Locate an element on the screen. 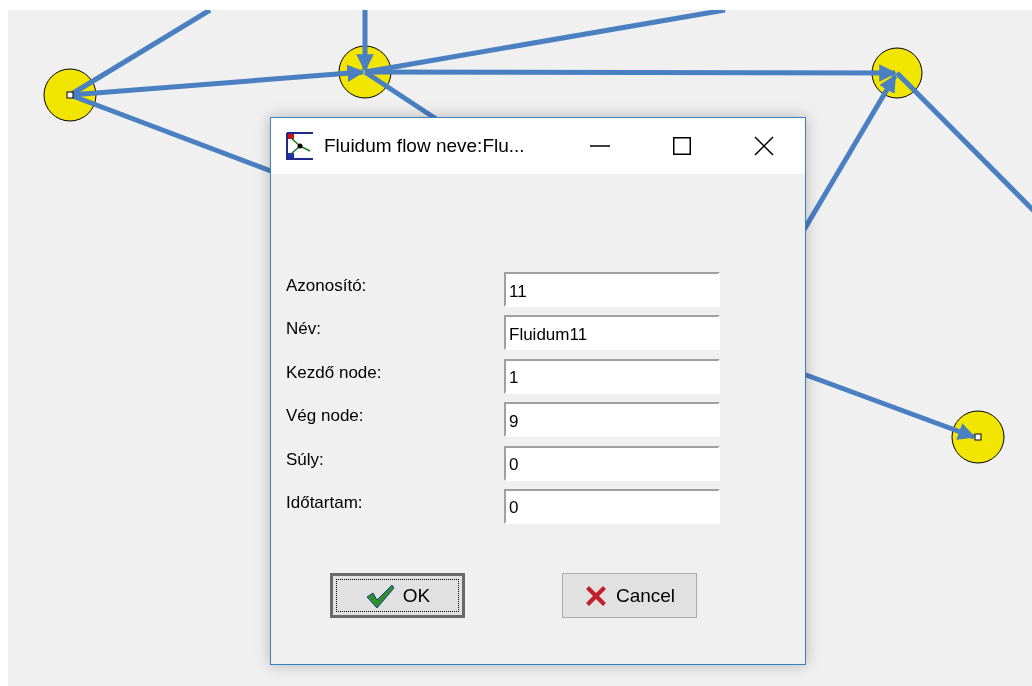  input-field: 11 is located at coordinates (612, 289).